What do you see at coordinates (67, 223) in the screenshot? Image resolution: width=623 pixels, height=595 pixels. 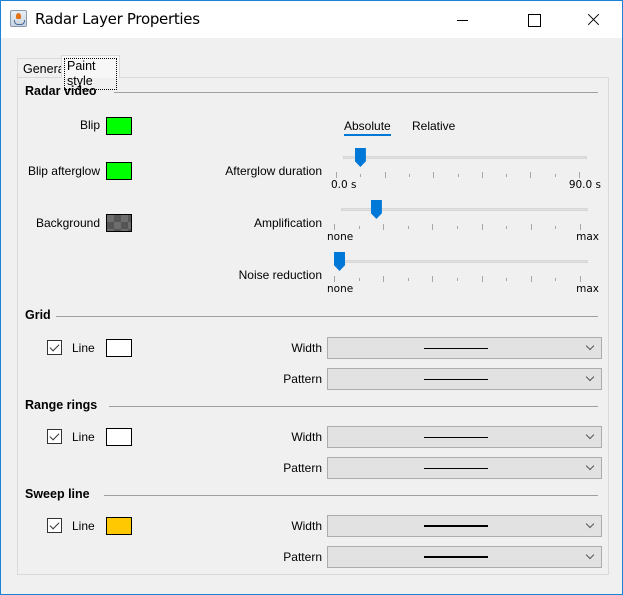 I see `background-label: Background` at bounding box center [67, 223].